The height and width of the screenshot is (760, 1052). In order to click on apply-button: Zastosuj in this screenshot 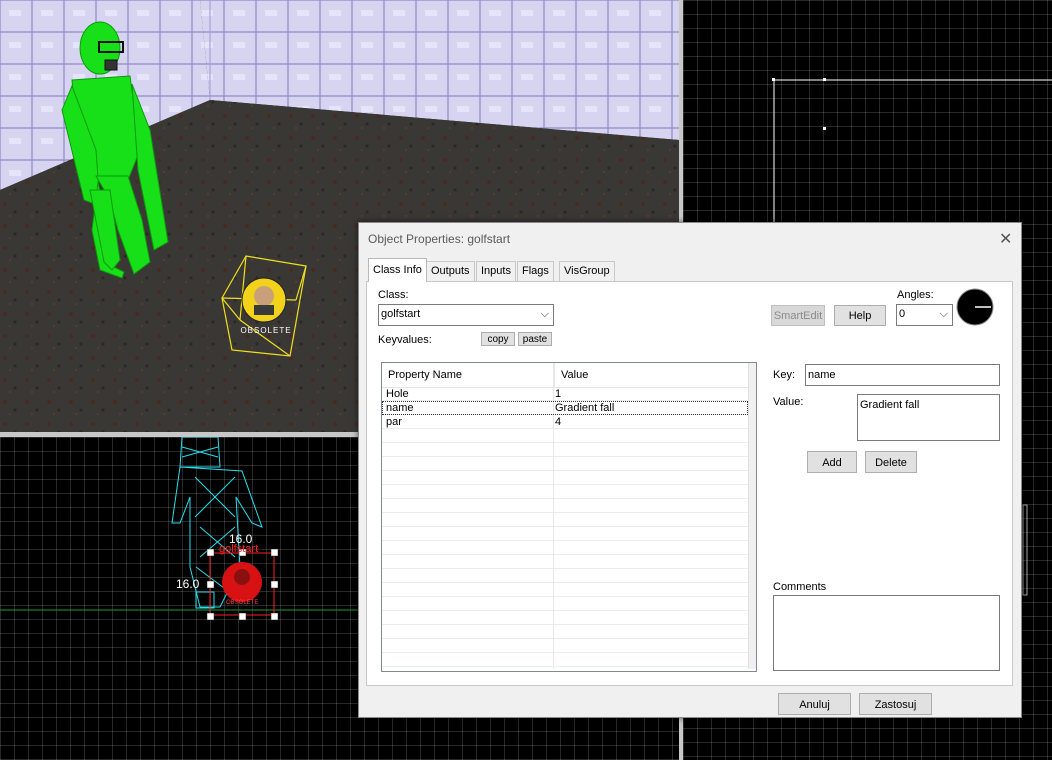, I will do `click(895, 704)`.